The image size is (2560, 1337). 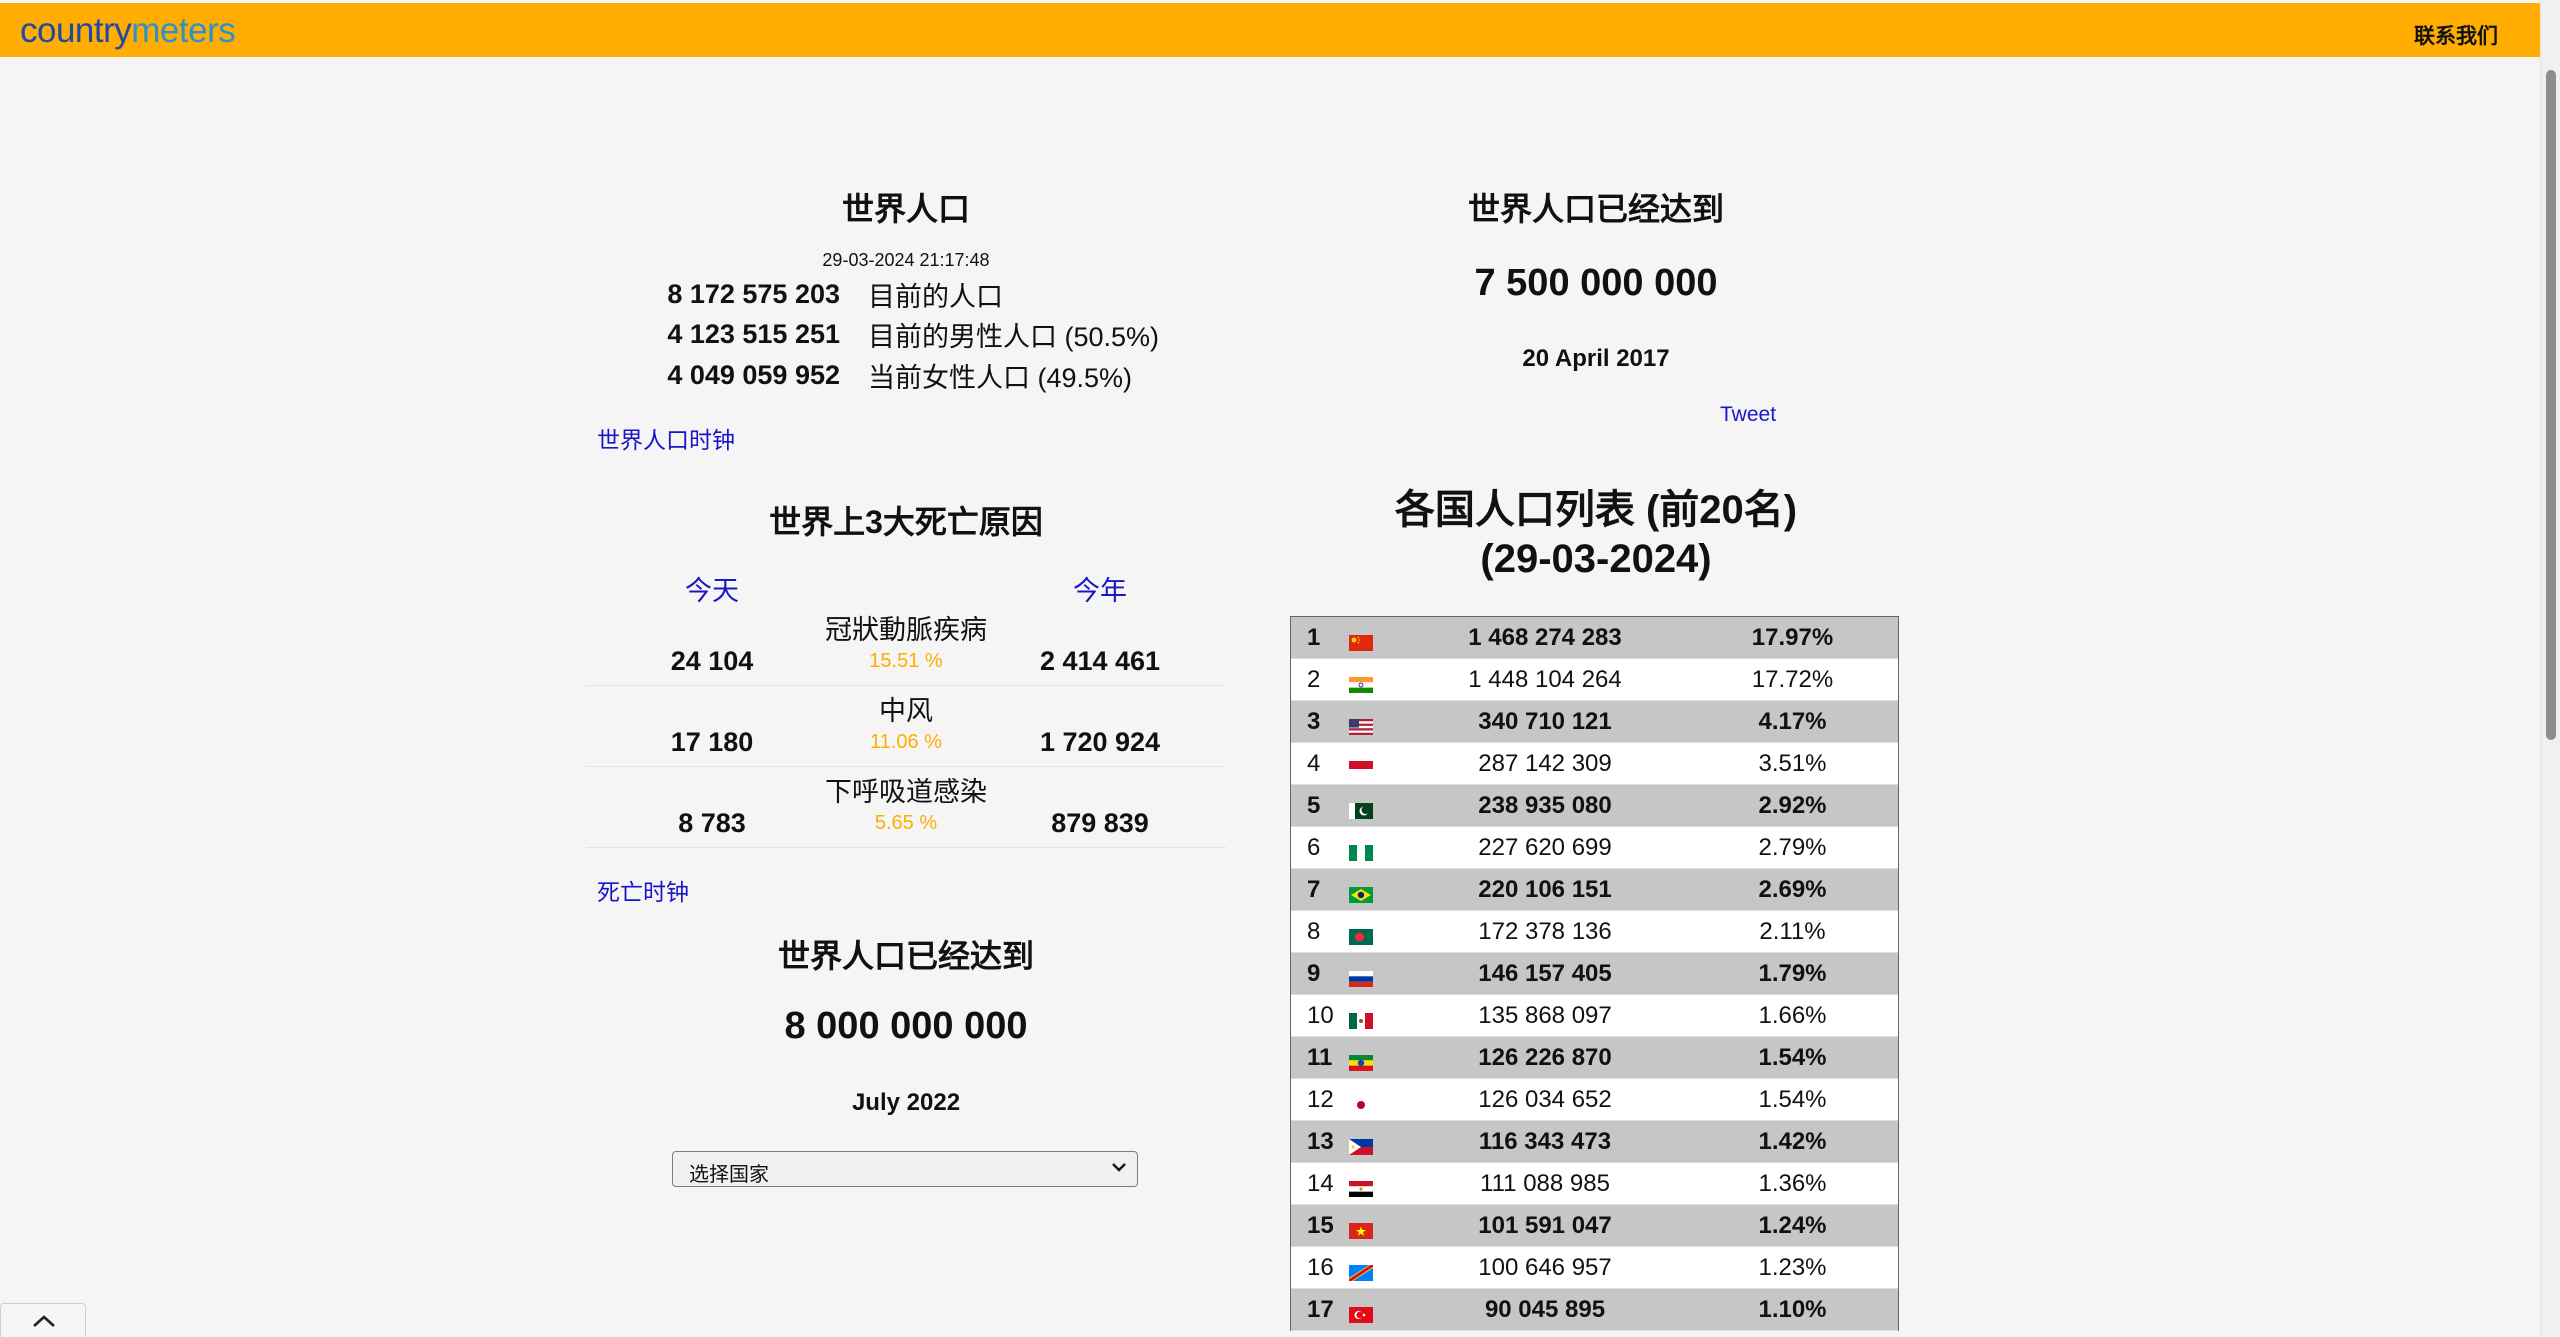 I want to click on row-population: 111 088 985, so click(x=1545, y=1183).